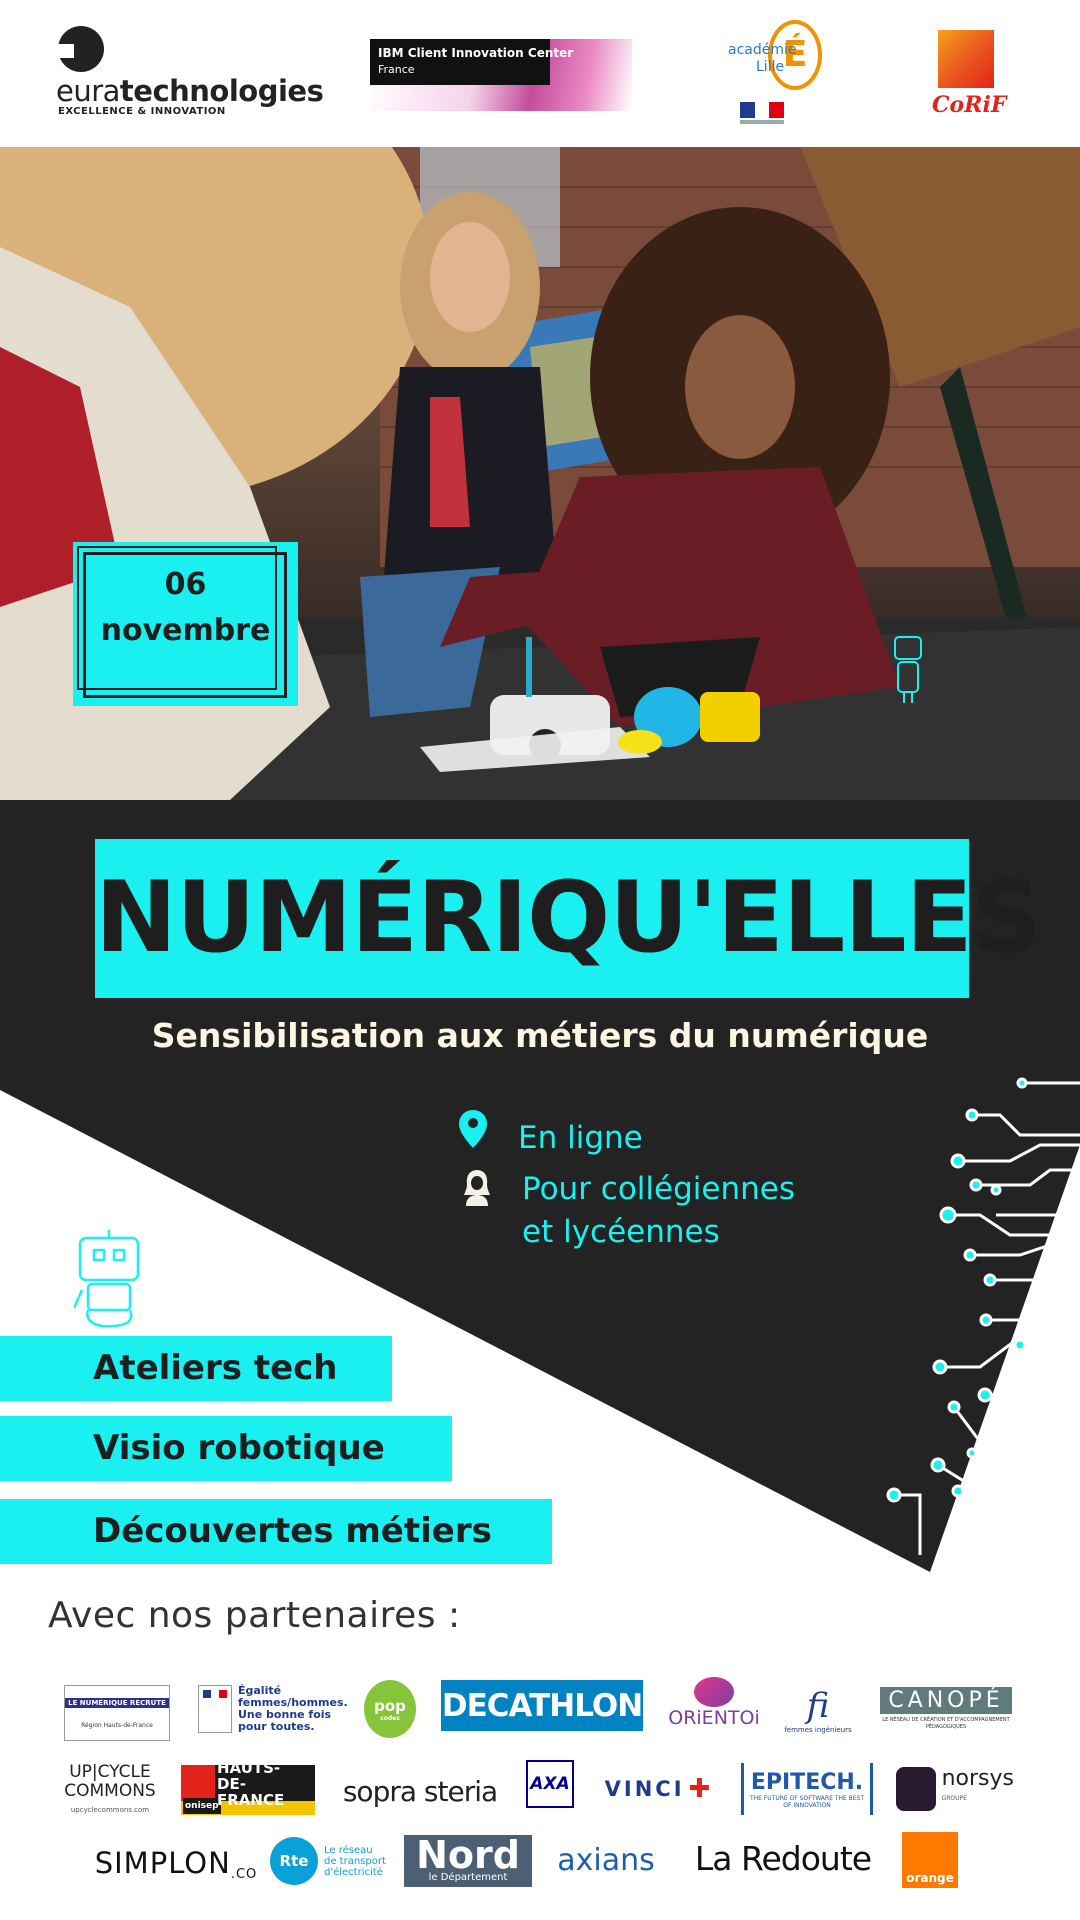 The width and height of the screenshot is (1080, 1920). What do you see at coordinates (818, 1710) in the screenshot?
I see `partner-femmes-ingenieurs: fi femmes ingénieurs` at bounding box center [818, 1710].